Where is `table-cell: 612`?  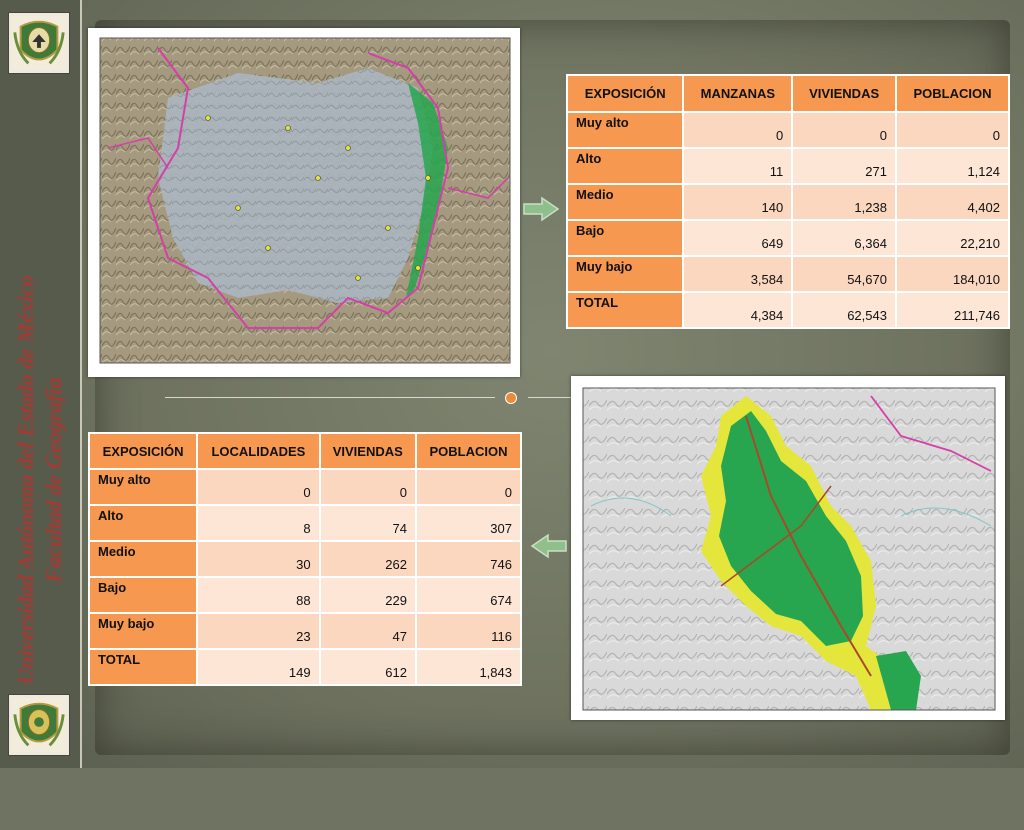
table-cell: 612 is located at coordinates (367, 667).